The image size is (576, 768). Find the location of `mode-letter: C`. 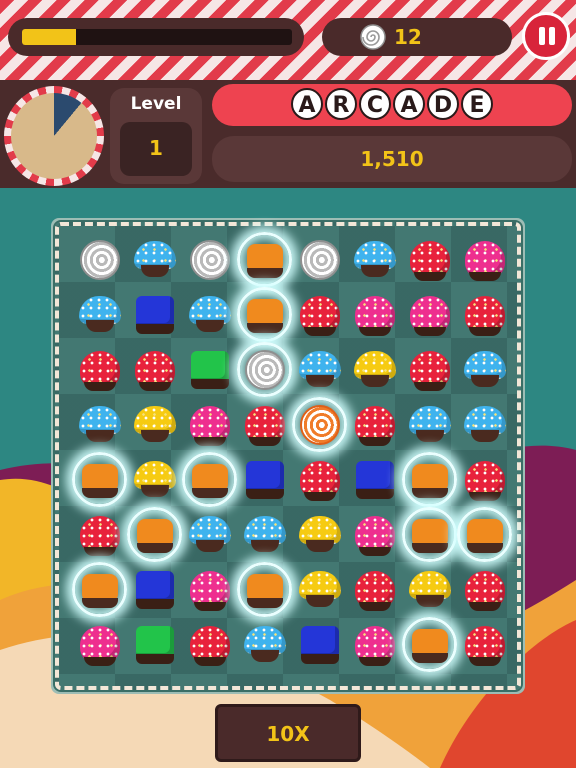

mode-letter: C is located at coordinates (375, 104).